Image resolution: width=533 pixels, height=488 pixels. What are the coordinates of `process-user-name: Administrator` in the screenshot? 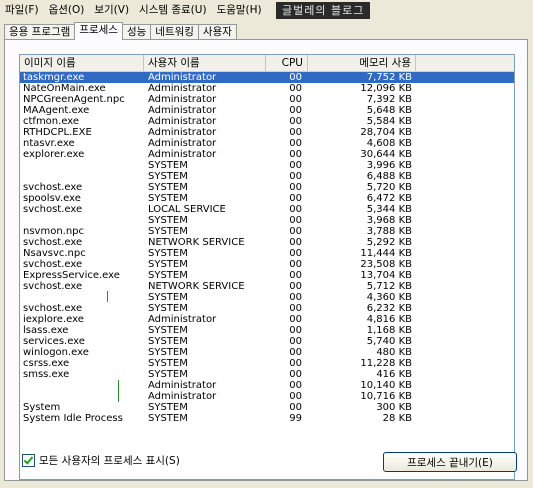 It's located at (182, 154).